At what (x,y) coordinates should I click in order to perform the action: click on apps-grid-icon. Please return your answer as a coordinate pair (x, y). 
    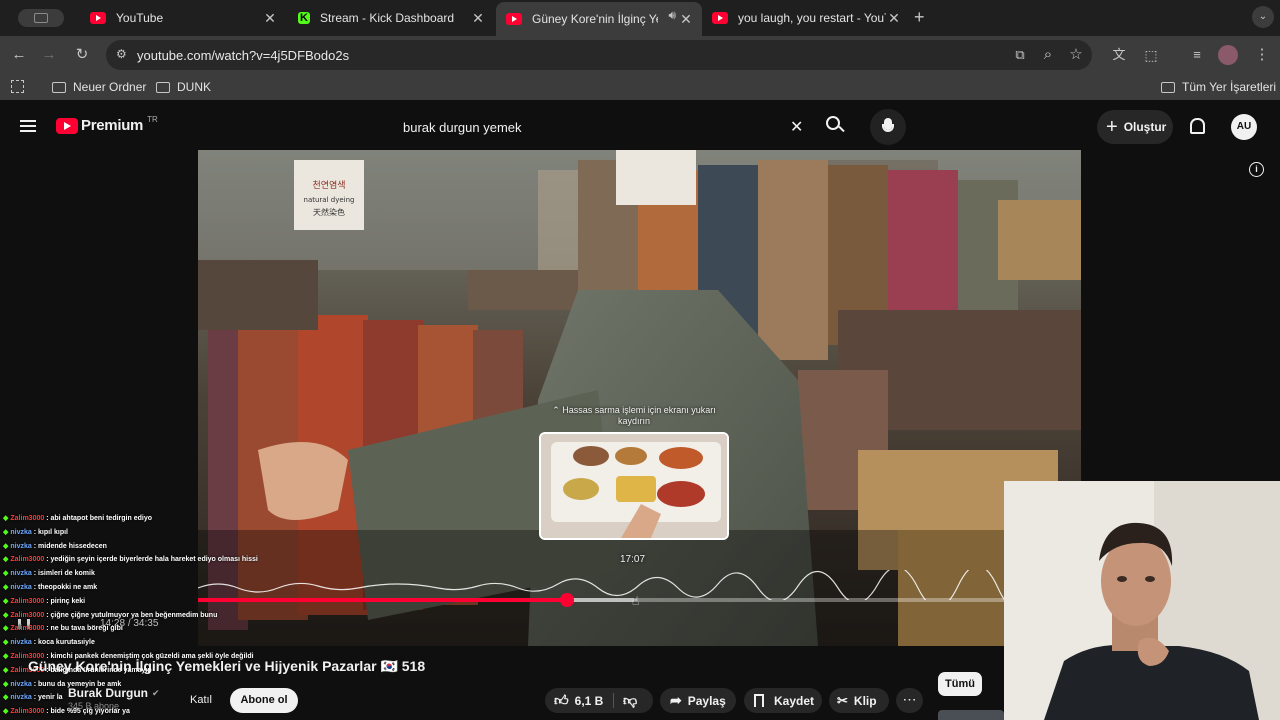
    Looking at the image, I should click on (17, 86).